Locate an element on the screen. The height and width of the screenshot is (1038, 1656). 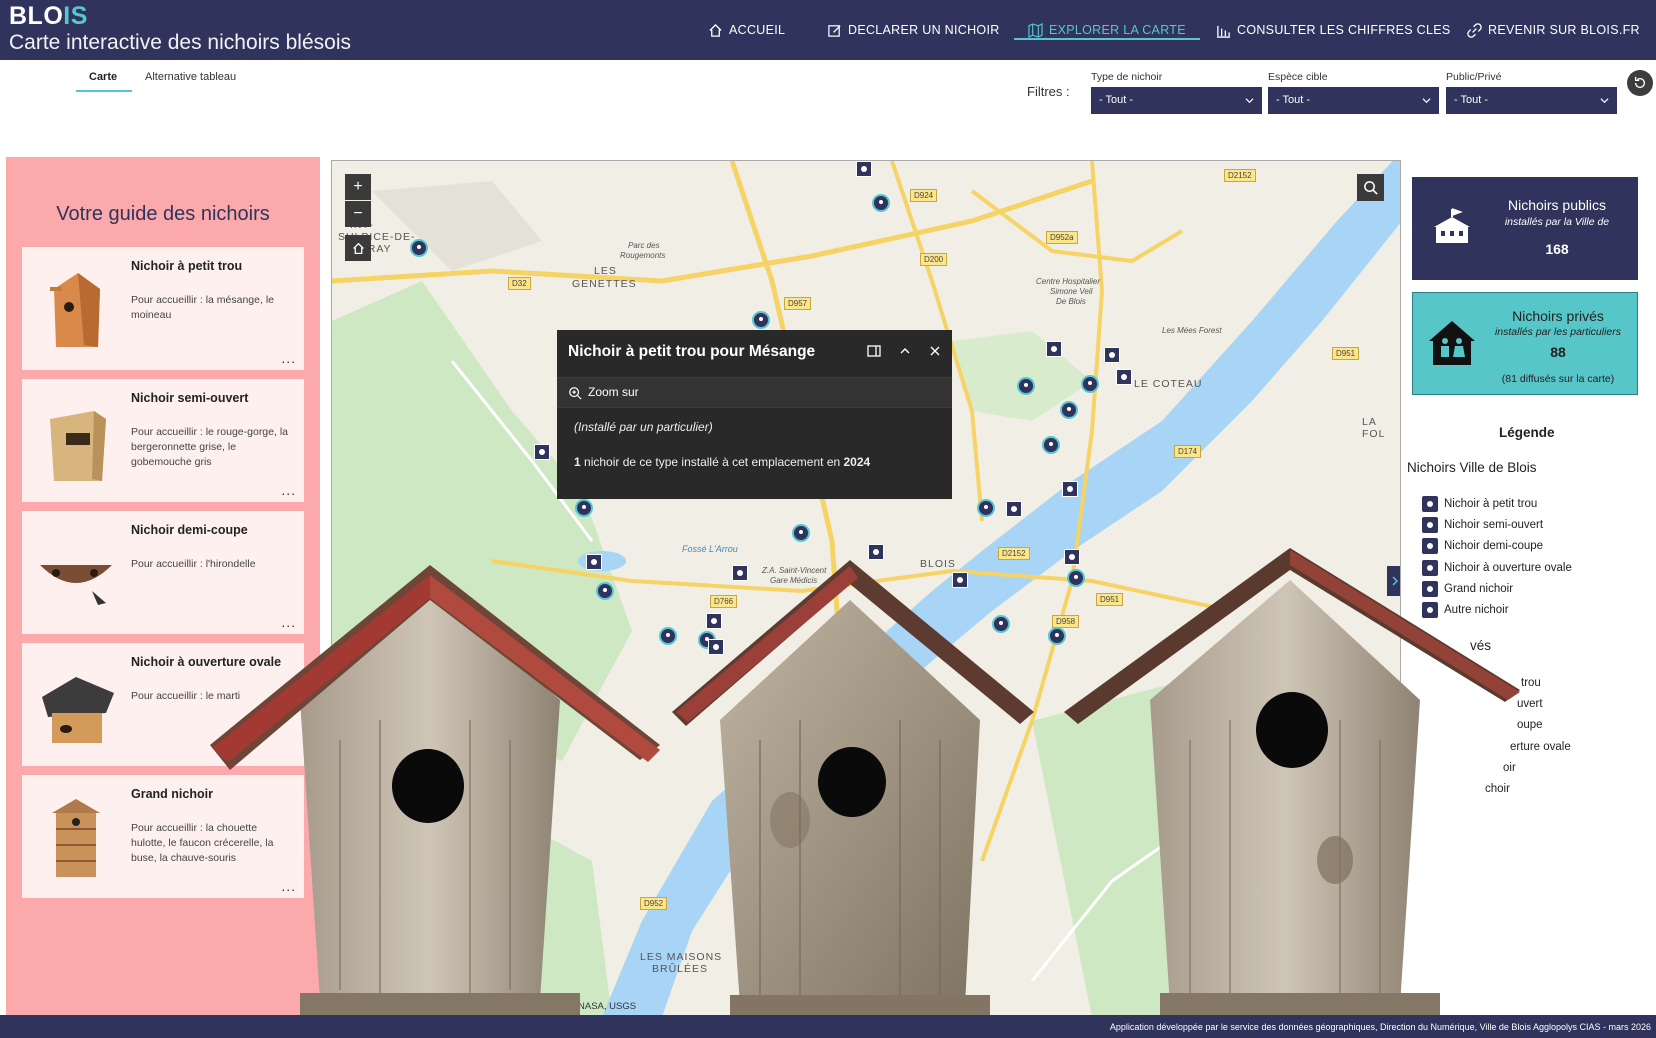
road-tag: D32 is located at coordinates (519, 283).